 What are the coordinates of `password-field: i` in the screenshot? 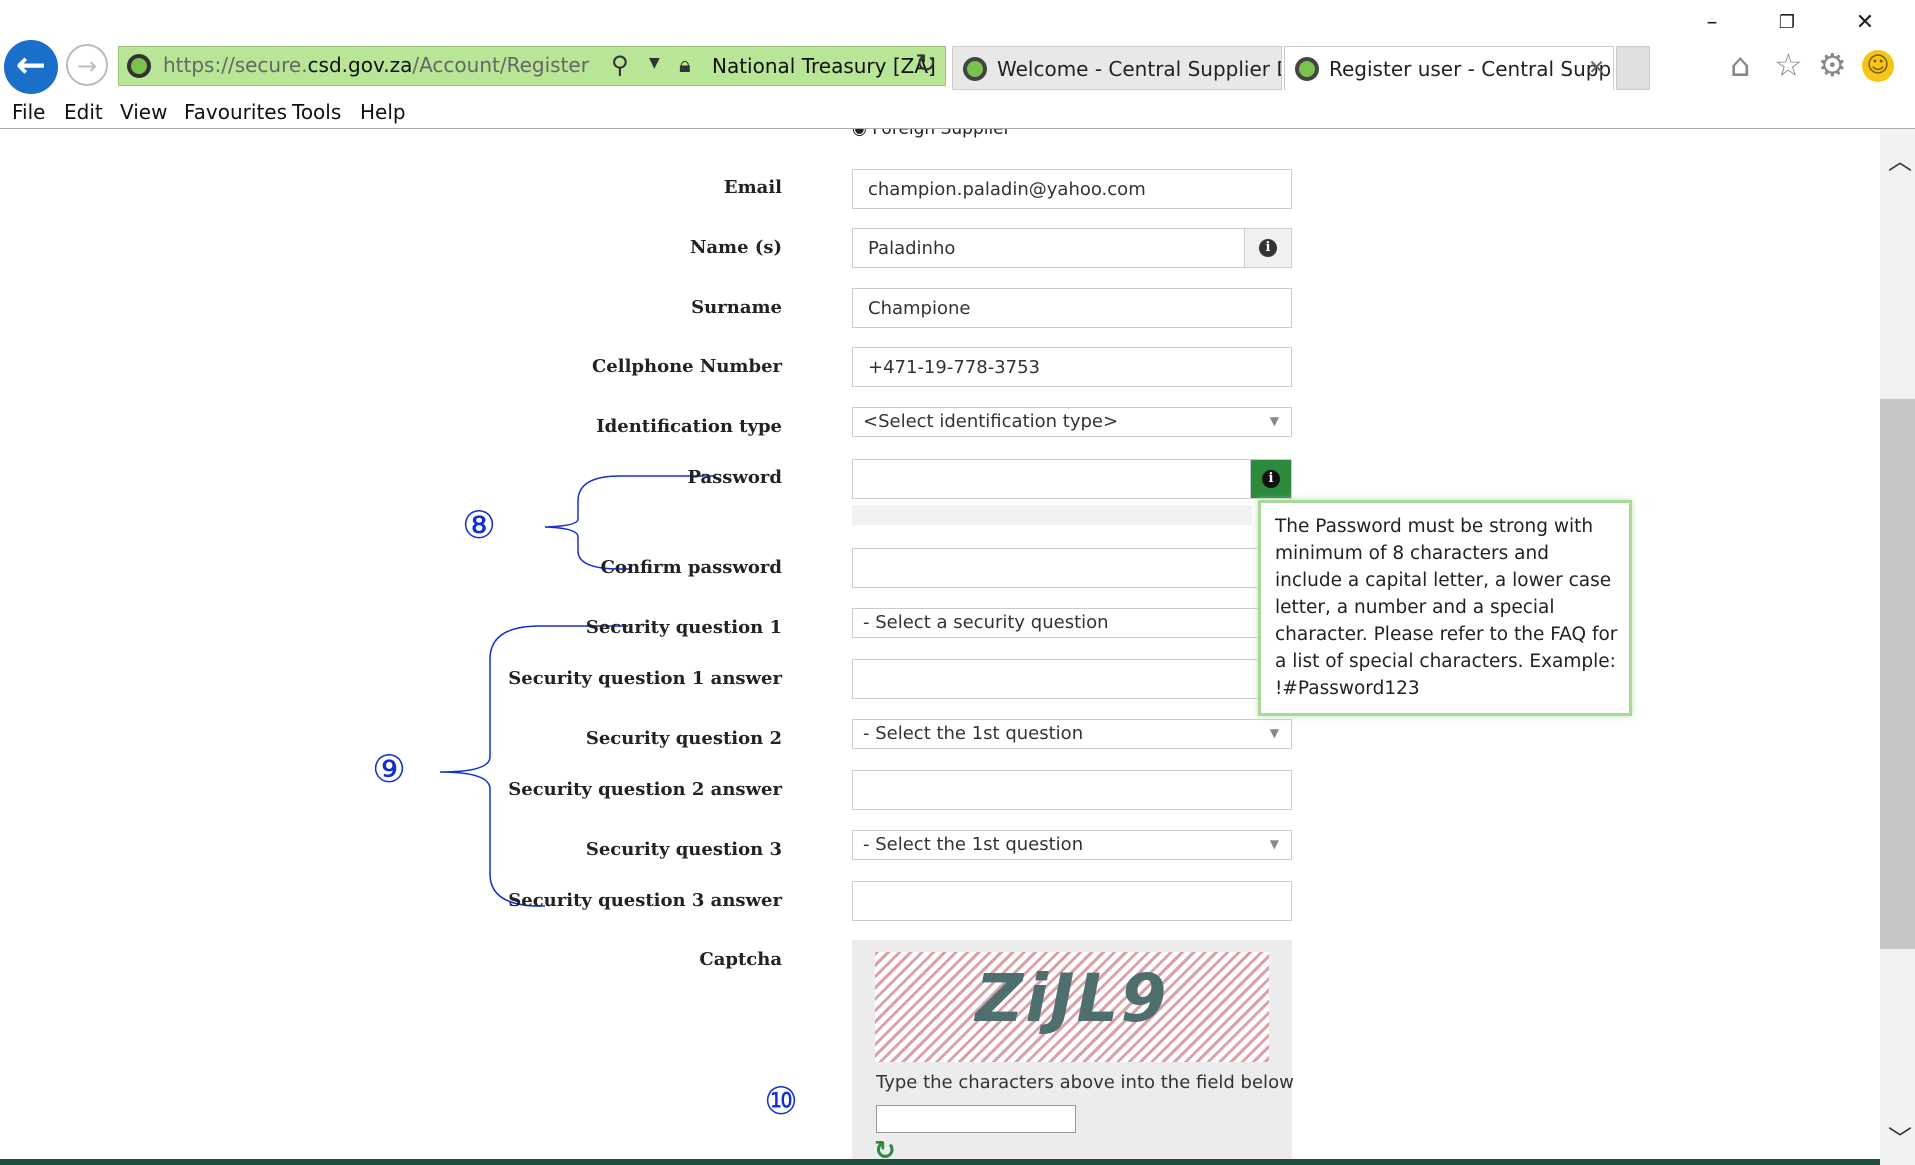 It's located at (1072, 479).